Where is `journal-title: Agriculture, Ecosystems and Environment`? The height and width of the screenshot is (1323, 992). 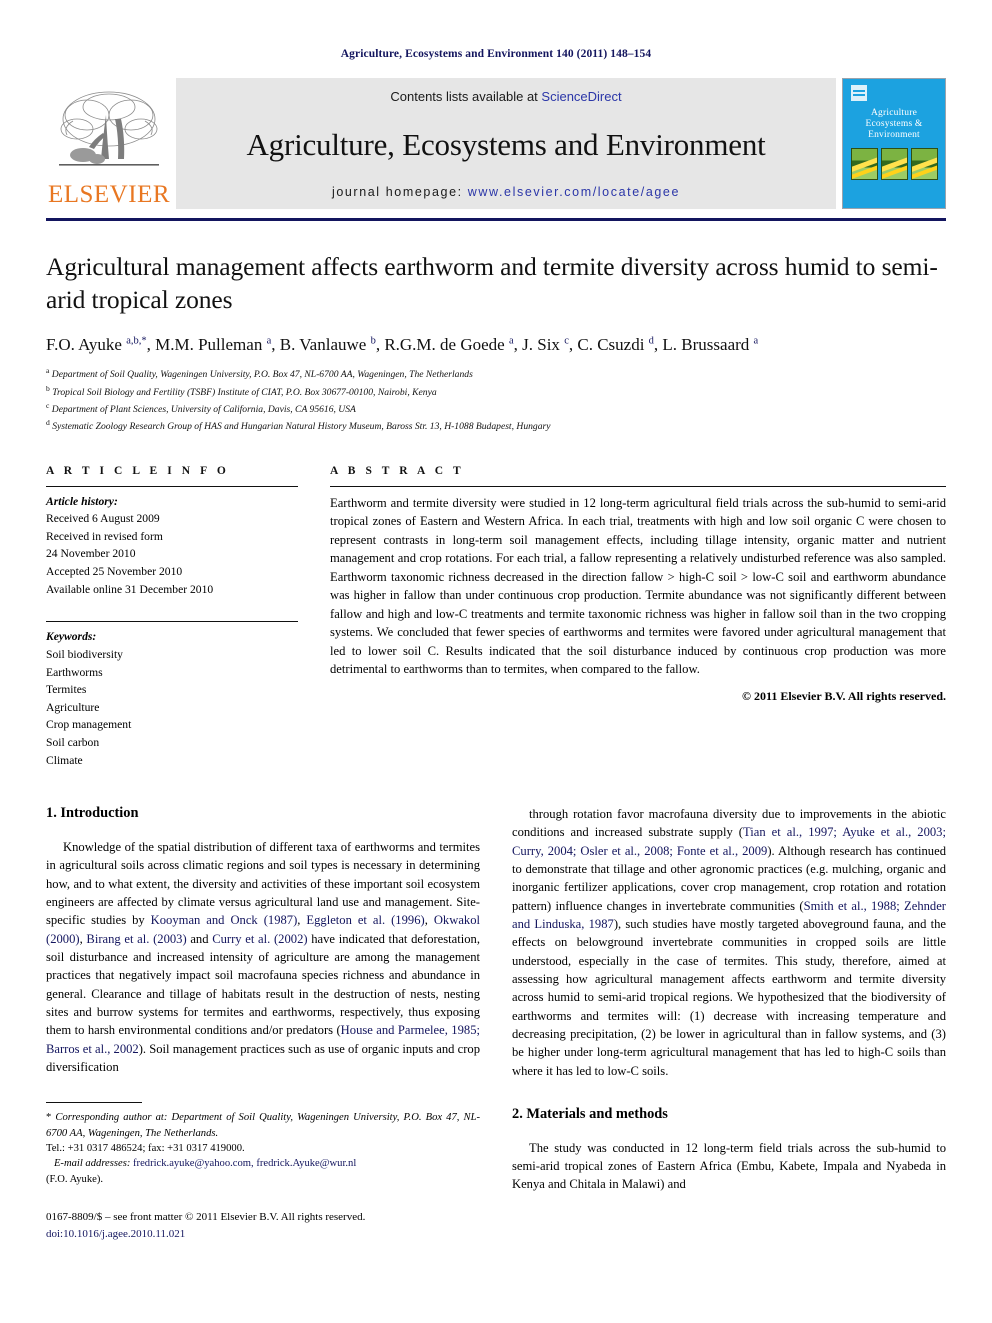
journal-title: Agriculture, Ecosystems and Environment is located at coordinates (506, 144).